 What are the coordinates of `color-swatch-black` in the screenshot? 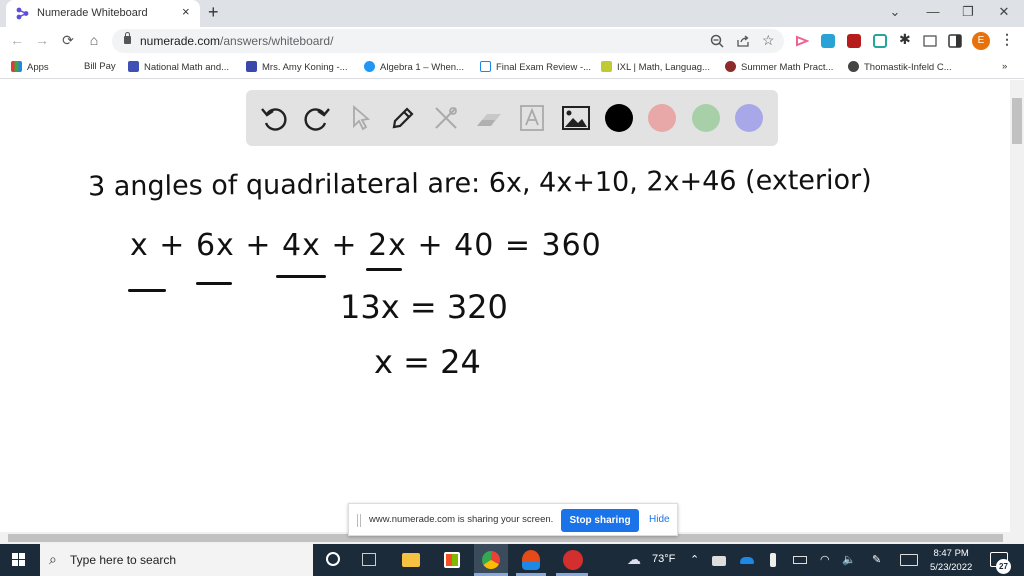 It's located at (619, 118).